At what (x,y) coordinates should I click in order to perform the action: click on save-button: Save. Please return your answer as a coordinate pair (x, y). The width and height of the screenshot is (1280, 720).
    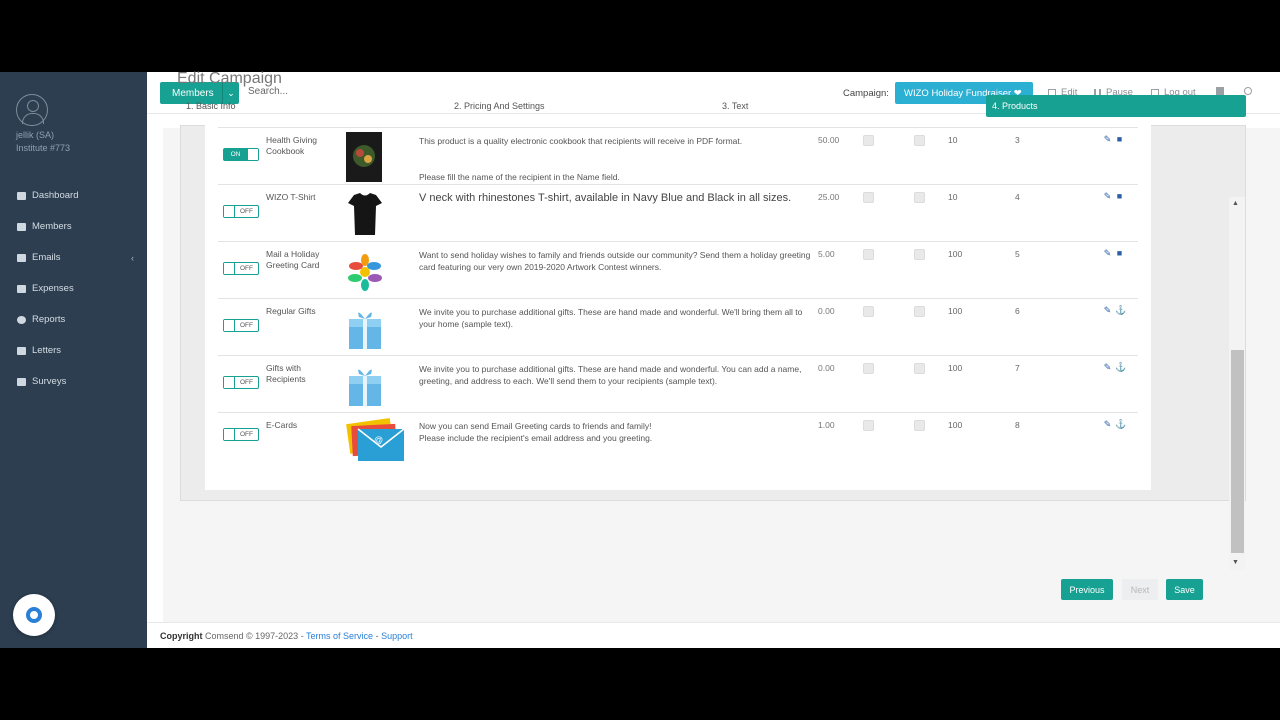
    Looking at the image, I should click on (1184, 589).